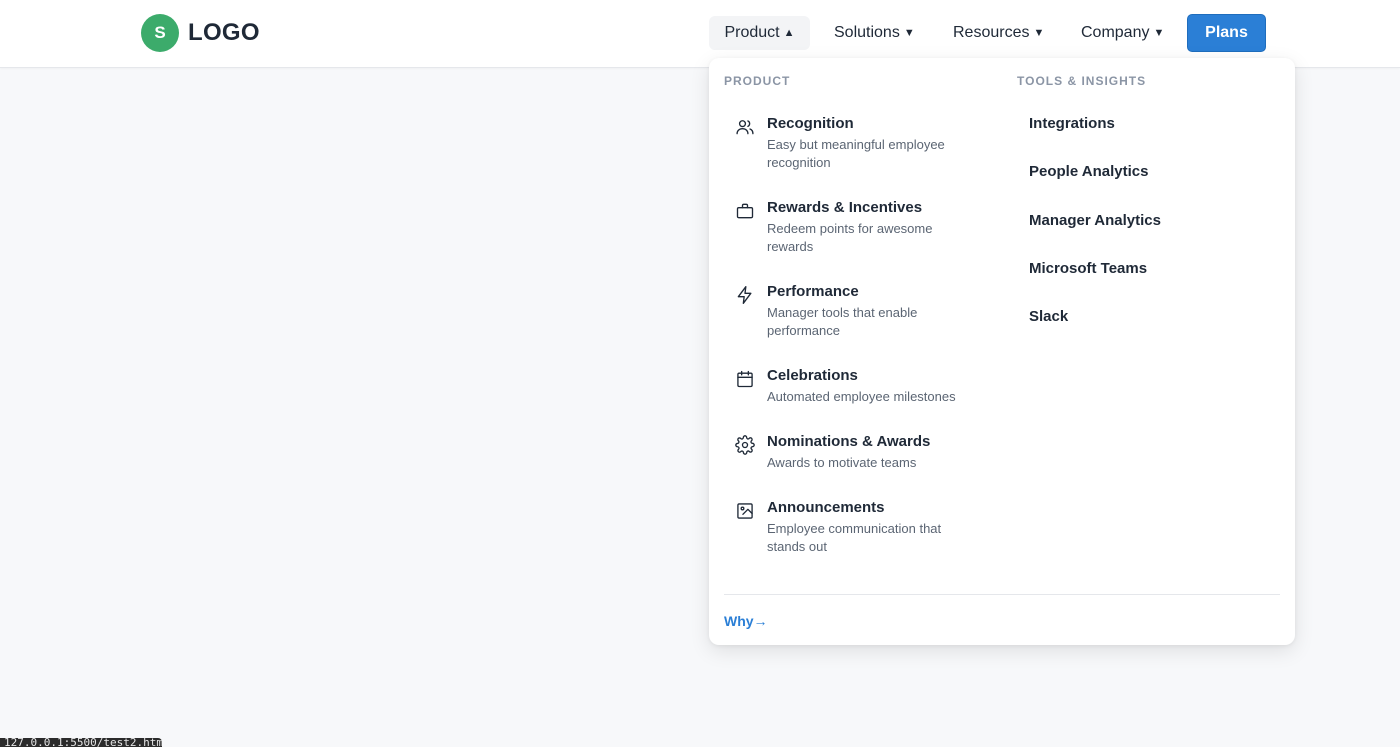 Image resolution: width=1400 pixels, height=747 pixels. What do you see at coordinates (849, 441) in the screenshot?
I see `menu-item-title: Nominations & Awards` at bounding box center [849, 441].